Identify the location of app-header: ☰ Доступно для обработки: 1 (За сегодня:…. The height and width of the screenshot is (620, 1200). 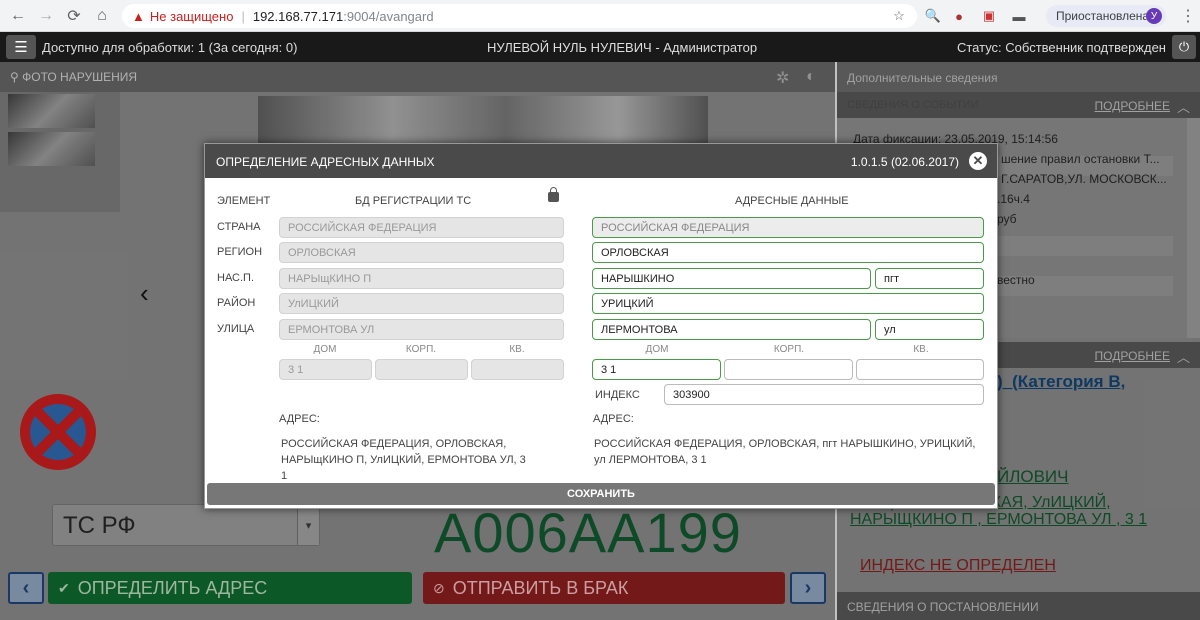
(600, 47).